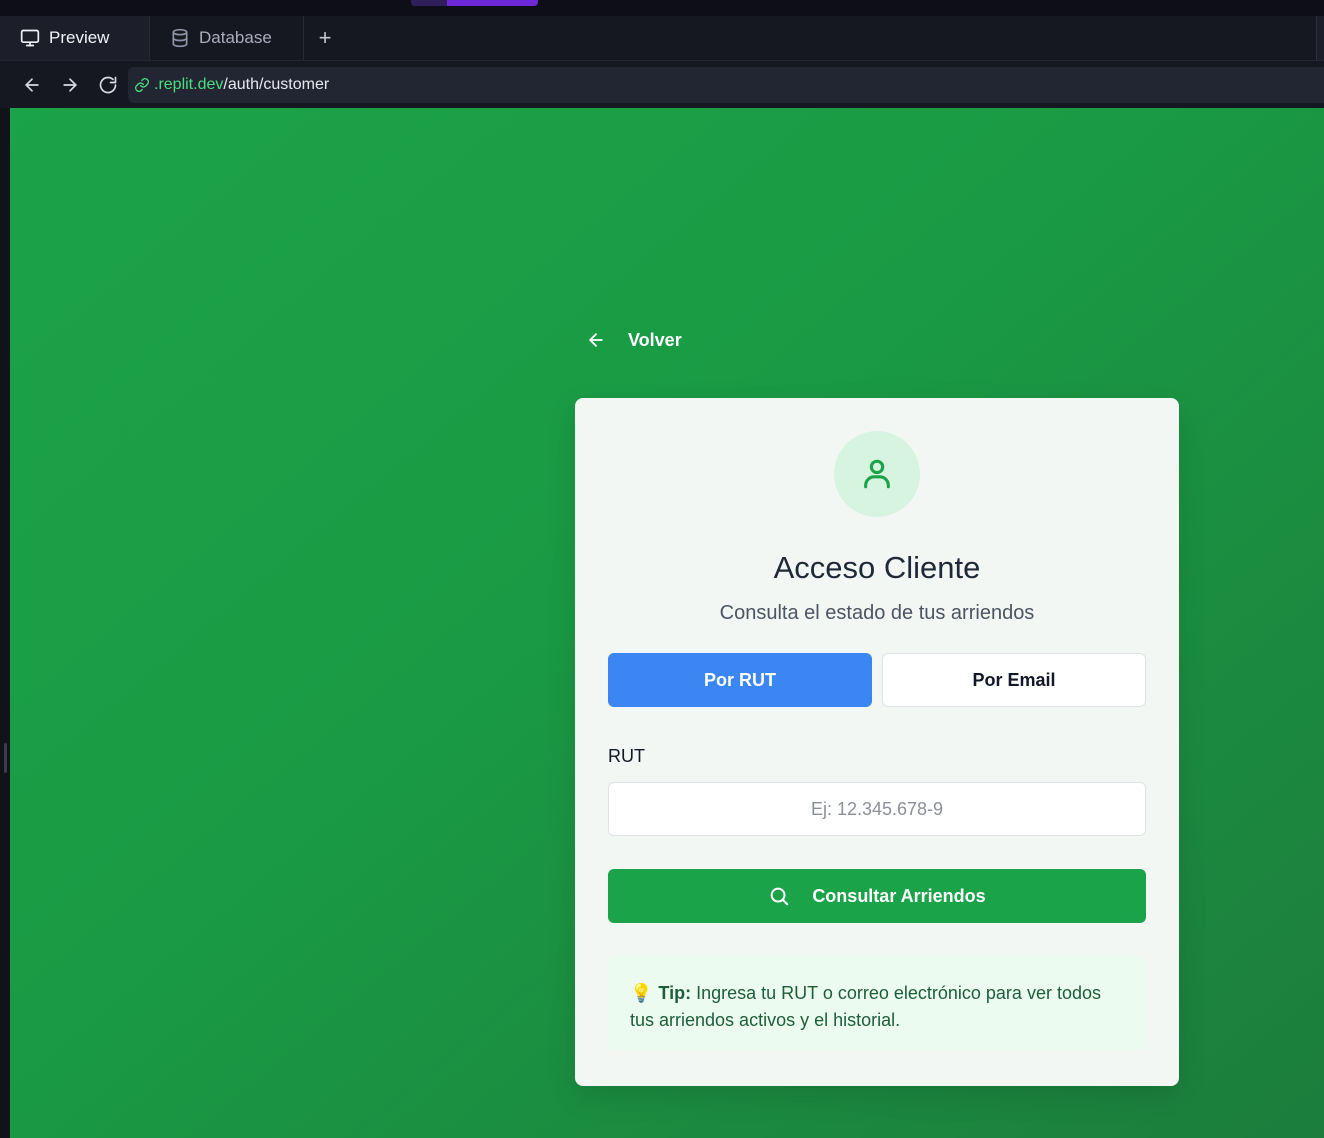  I want to click on url-path: /auth/customer, so click(276, 84).